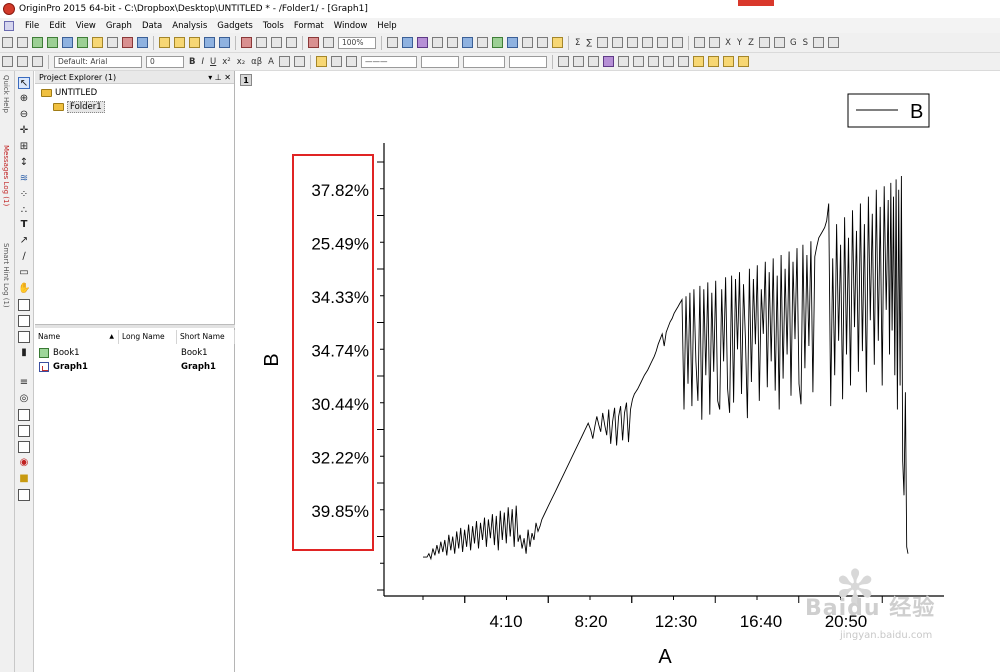 Image resolution: width=1000 pixels, height=672 pixels. I want to click on add-colorscale-icon, so click(24, 447).